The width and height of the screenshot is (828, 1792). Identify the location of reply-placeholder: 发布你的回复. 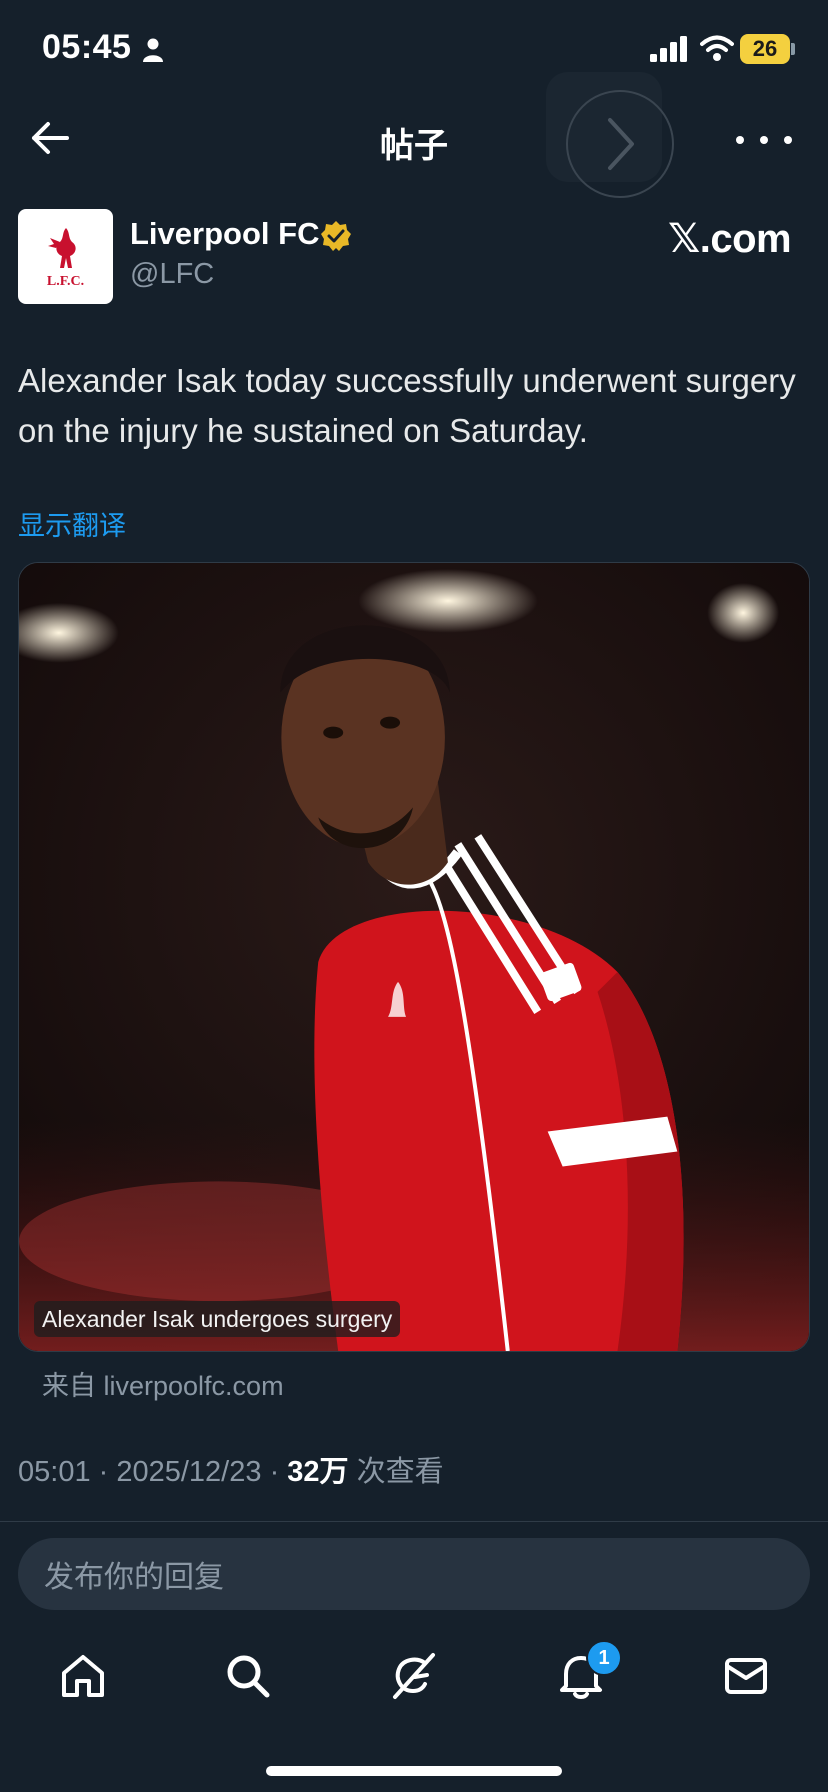
(134, 1577).